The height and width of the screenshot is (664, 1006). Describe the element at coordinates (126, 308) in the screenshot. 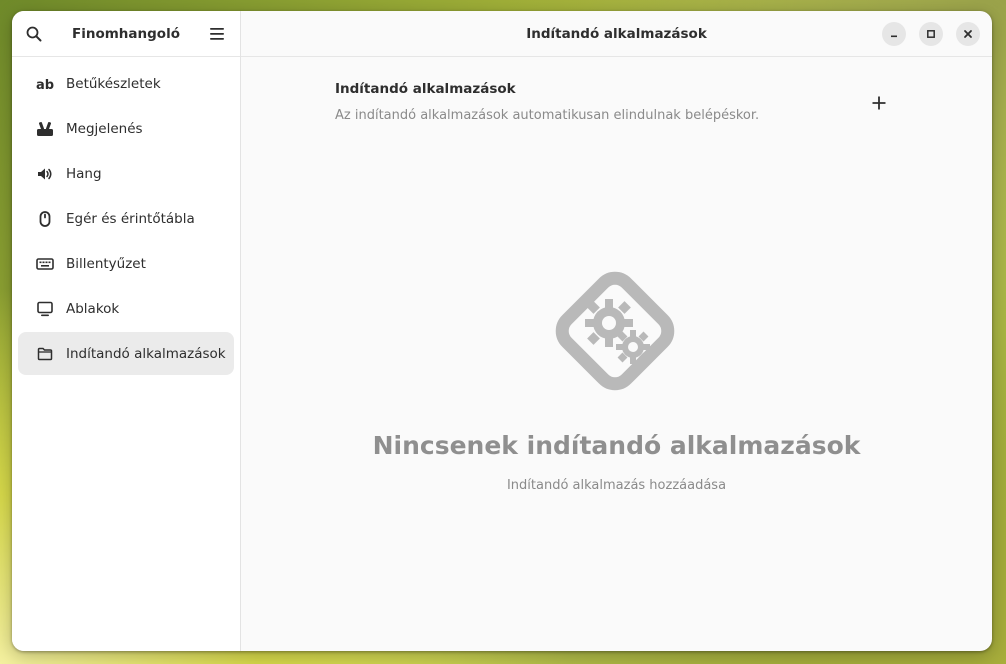

I see `sidebar-item-windows: Ablakok` at that location.